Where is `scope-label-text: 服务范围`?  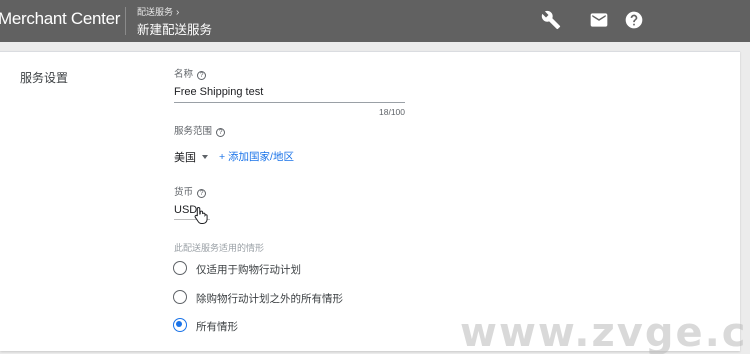
scope-label-text: 服务范围 is located at coordinates (193, 131).